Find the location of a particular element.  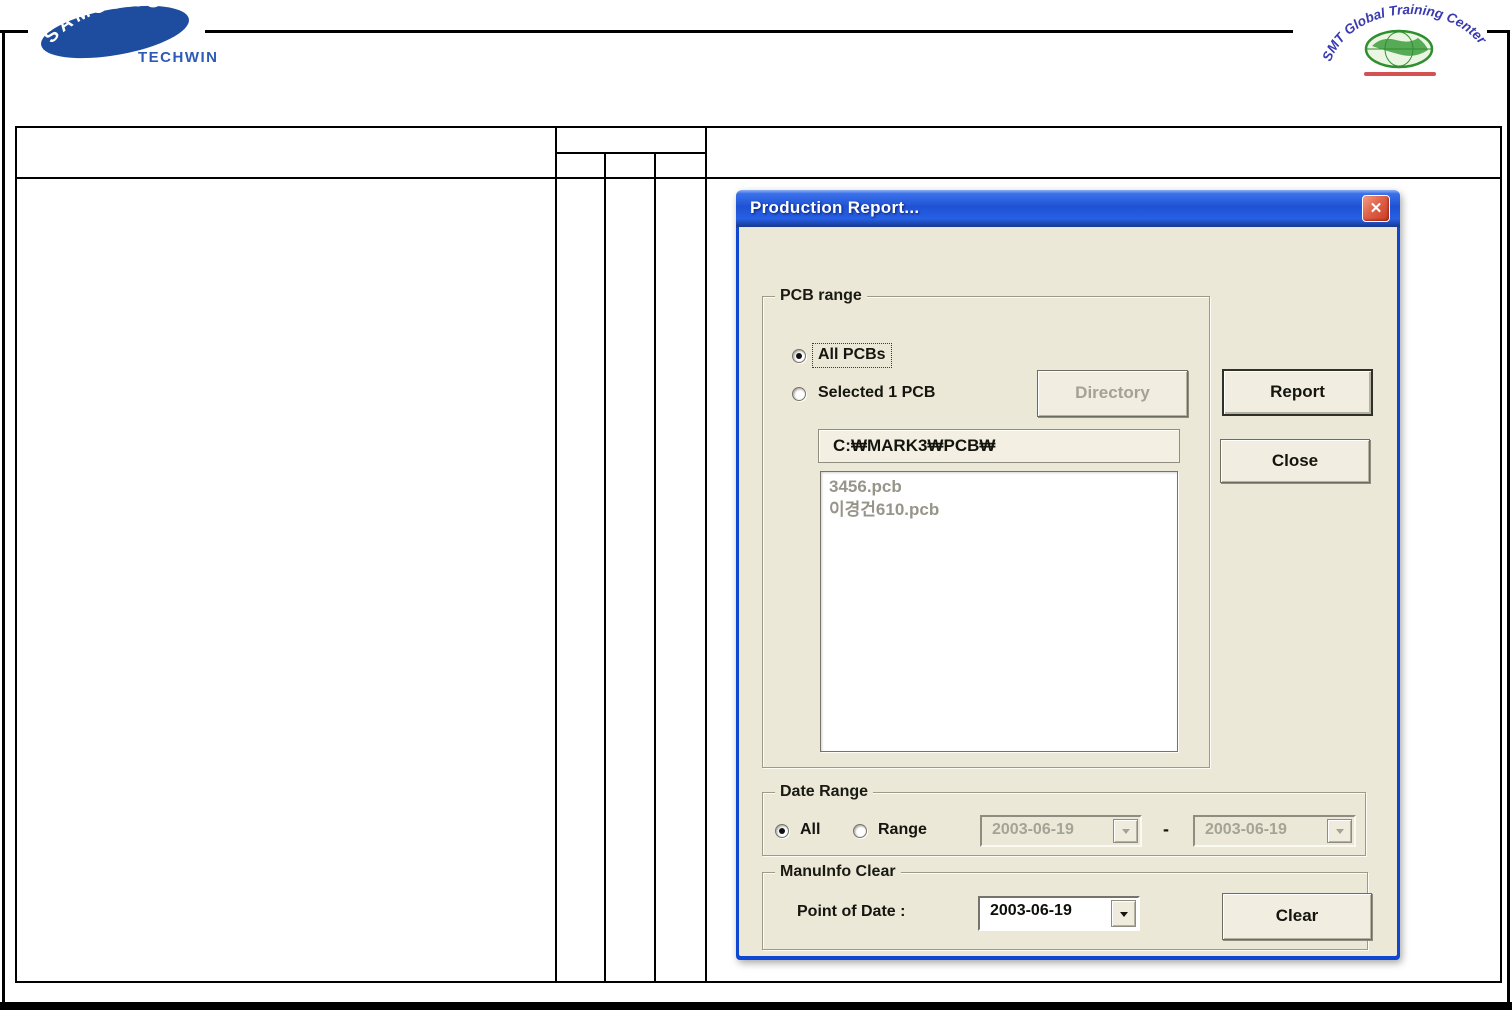

directory-button: Directory is located at coordinates (1112, 393).